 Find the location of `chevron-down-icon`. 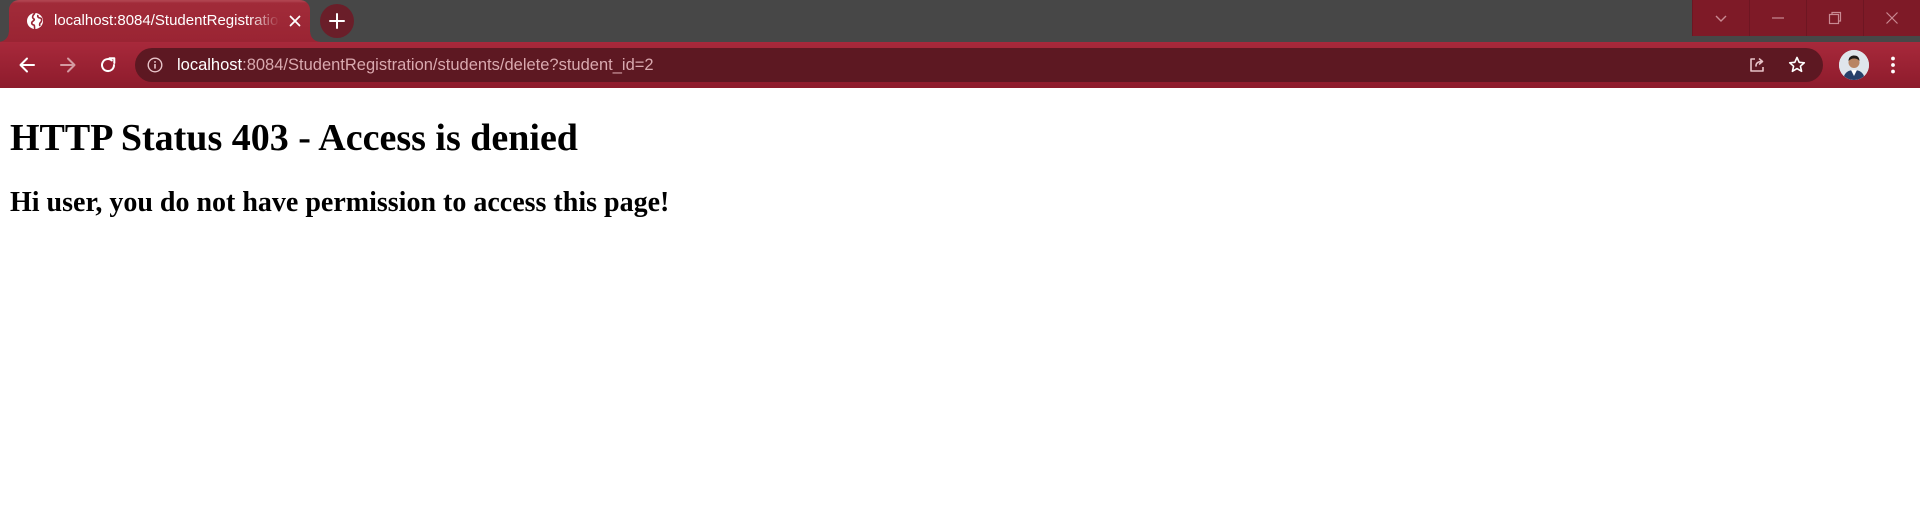

chevron-down-icon is located at coordinates (1721, 18).